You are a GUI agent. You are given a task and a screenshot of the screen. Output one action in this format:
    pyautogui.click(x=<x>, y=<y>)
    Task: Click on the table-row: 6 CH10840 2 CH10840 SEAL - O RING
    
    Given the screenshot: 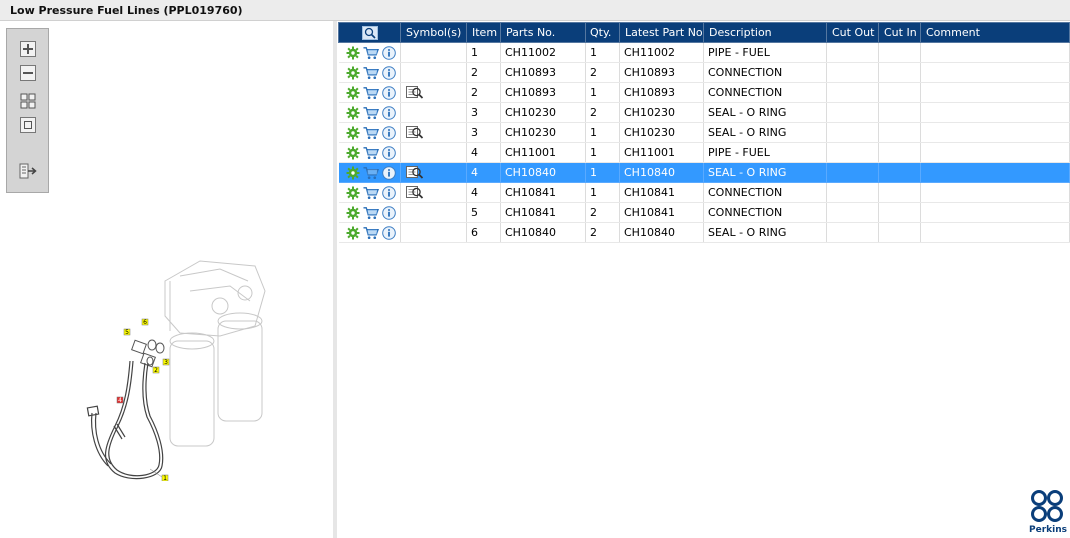 What is the action you would take?
    pyautogui.click(x=704, y=232)
    